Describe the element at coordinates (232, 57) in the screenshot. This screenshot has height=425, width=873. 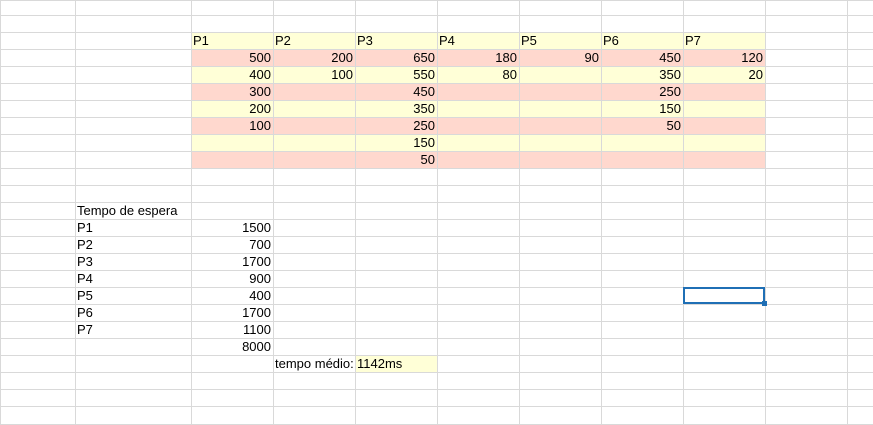
I see `burst-cell: 500` at that location.